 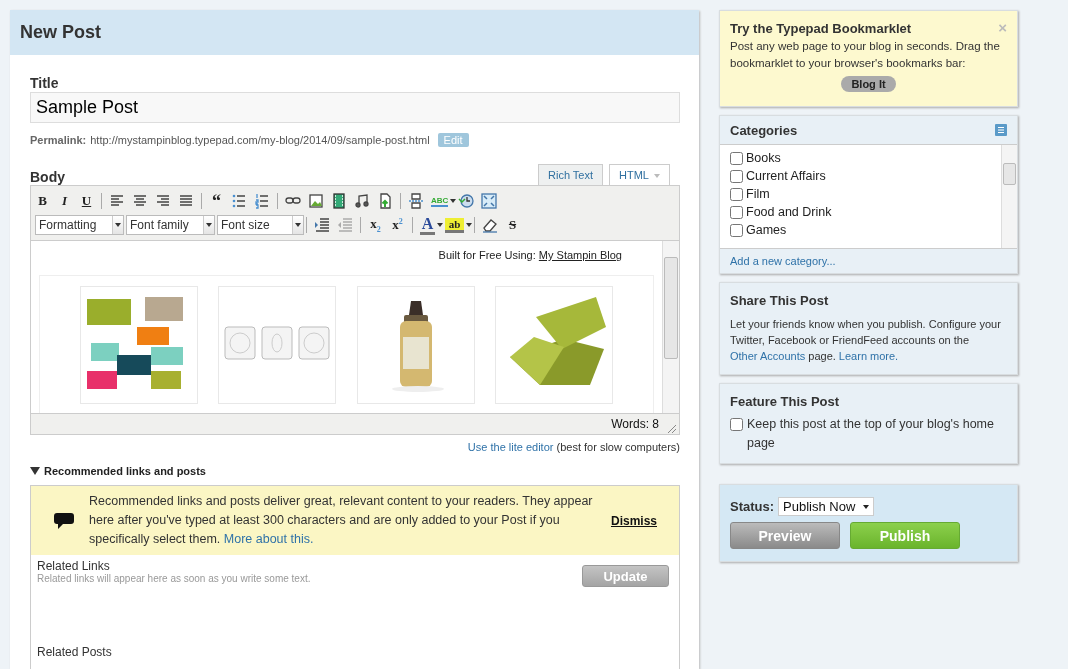 I want to click on card-title: Categories, so click(x=764, y=130).